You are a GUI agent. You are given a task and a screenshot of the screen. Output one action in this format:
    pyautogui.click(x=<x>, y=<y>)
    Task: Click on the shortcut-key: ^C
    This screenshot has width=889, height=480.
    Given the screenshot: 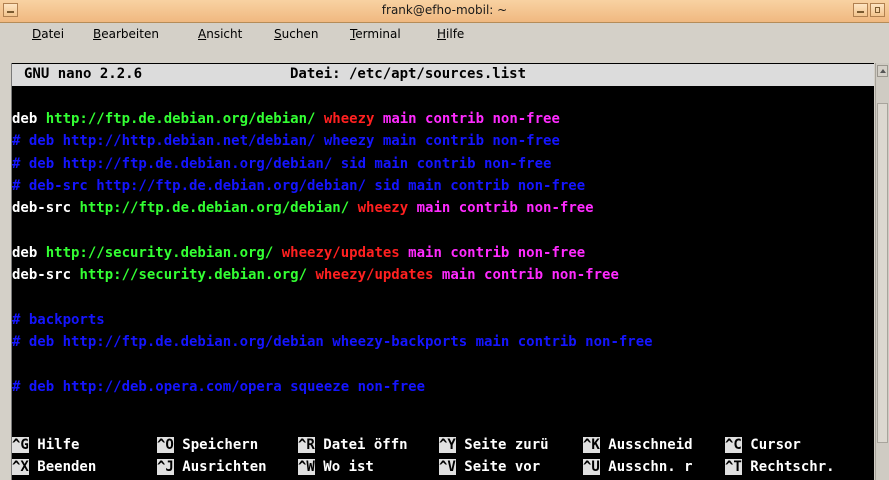 What is the action you would take?
    pyautogui.click(x=733, y=445)
    